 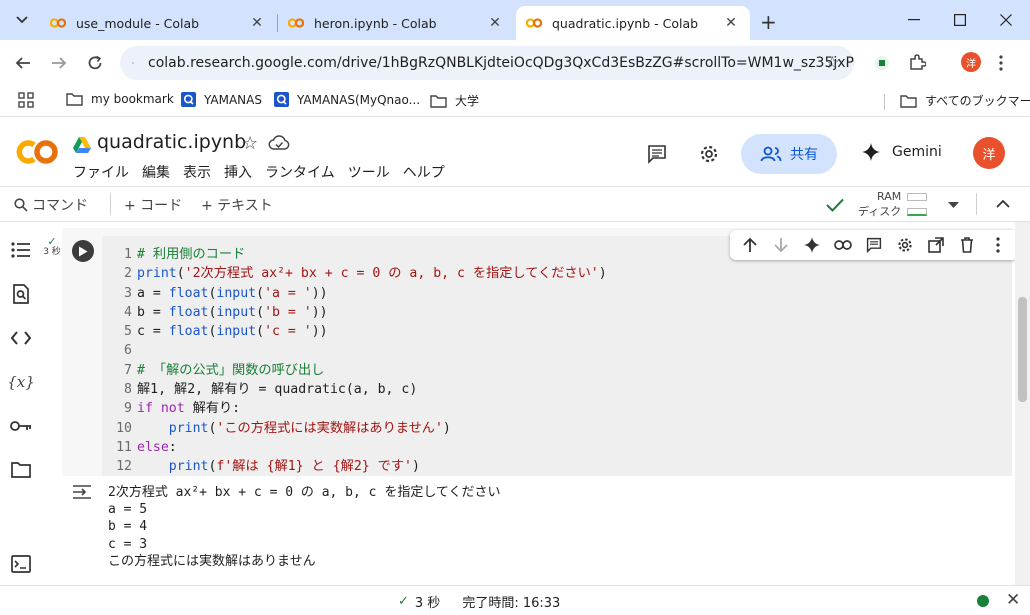 I want to click on puzzle-icon, so click(x=918, y=62).